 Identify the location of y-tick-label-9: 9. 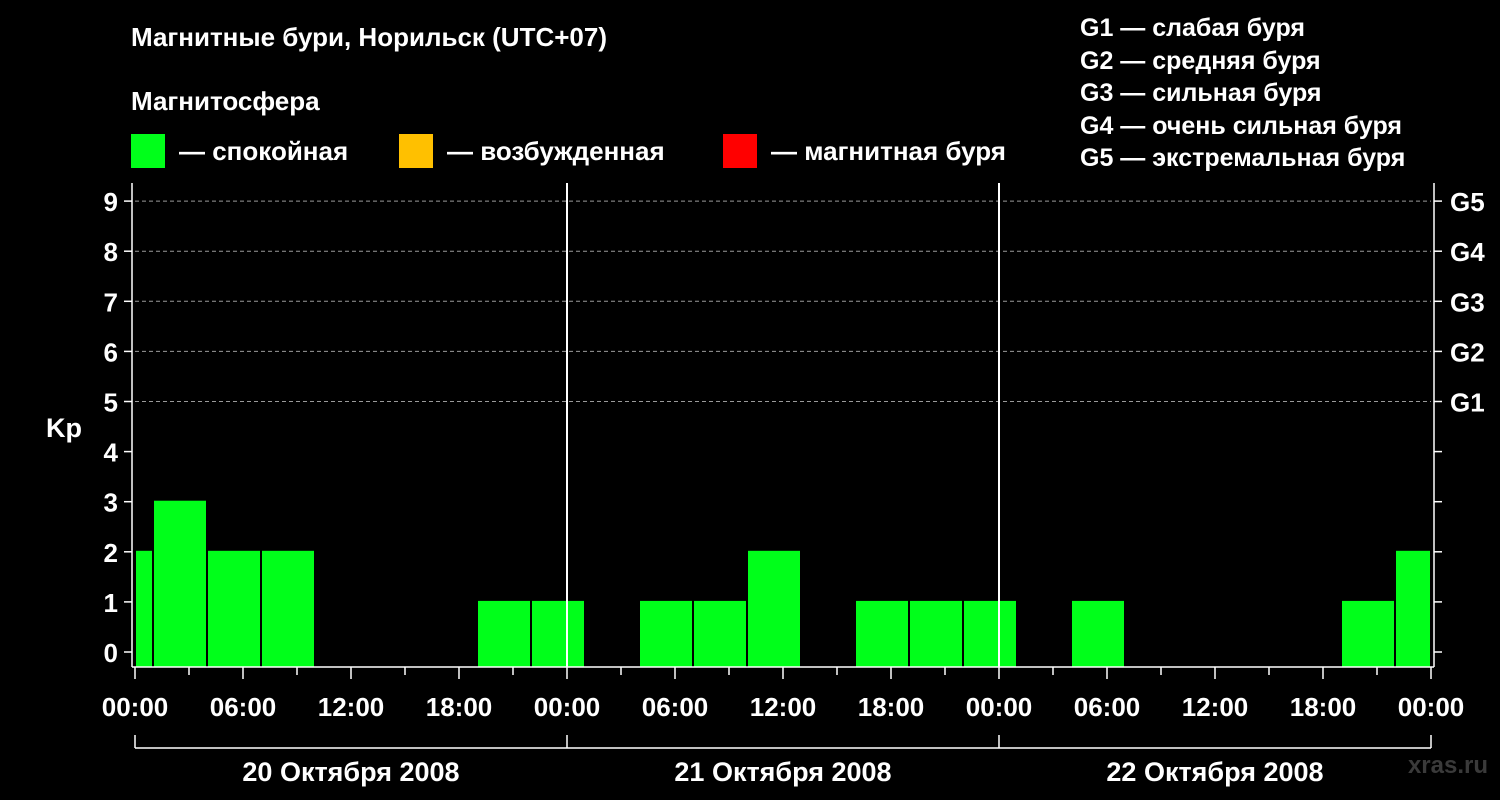
(111, 202).